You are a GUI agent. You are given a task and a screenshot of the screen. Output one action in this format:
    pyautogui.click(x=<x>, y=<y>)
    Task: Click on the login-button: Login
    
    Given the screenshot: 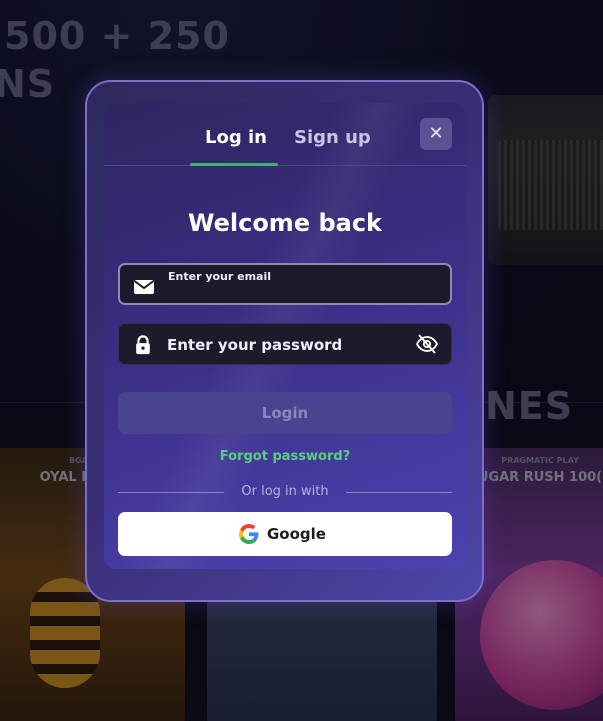 What is the action you would take?
    pyautogui.click(x=285, y=413)
    